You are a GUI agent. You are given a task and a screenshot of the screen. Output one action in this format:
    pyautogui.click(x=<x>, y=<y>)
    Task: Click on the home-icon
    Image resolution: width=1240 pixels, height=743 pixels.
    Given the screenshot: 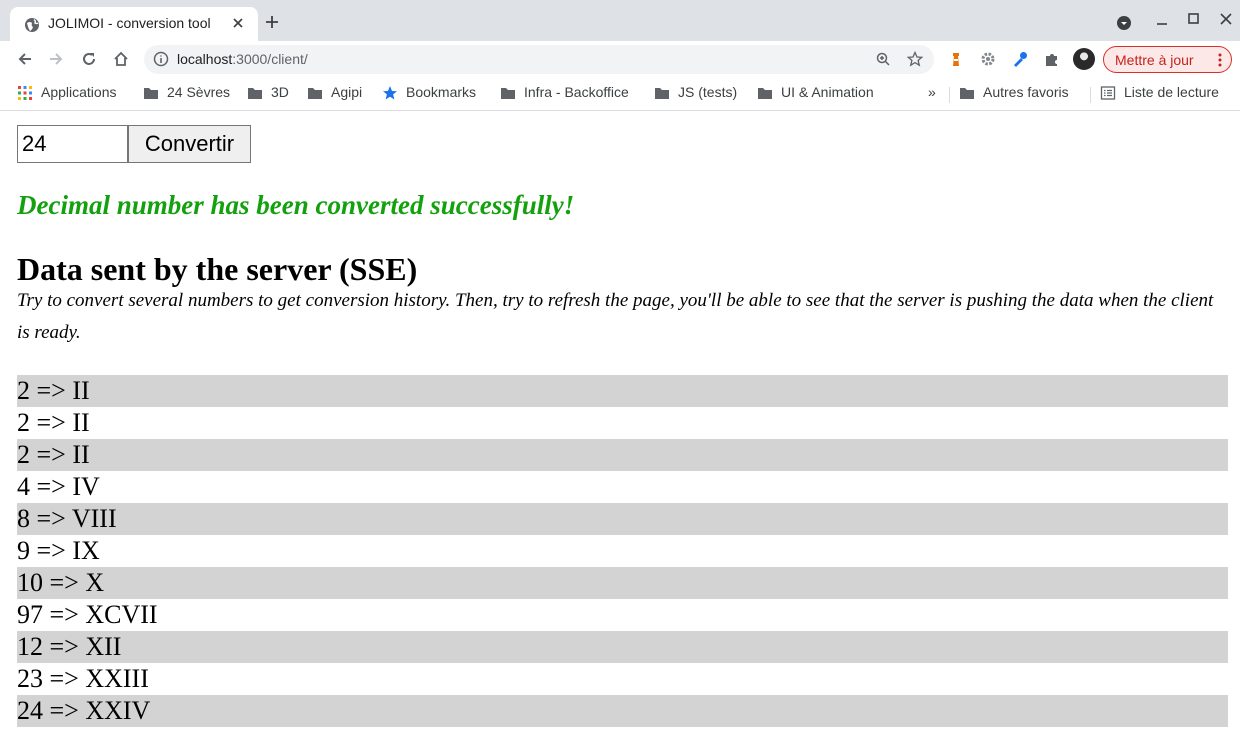 What is the action you would take?
    pyautogui.click(x=121, y=59)
    